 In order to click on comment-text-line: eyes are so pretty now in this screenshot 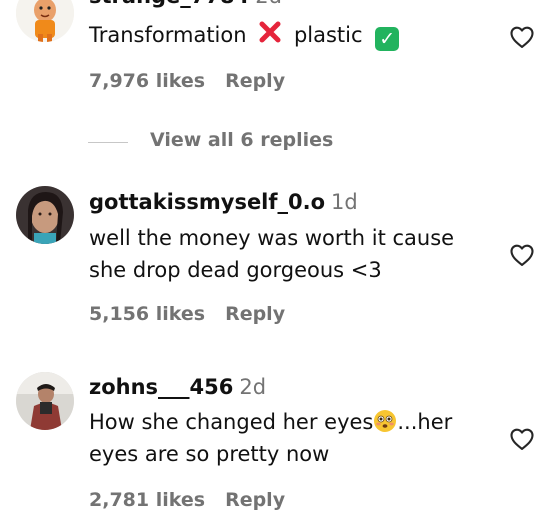, I will do `click(209, 454)`.